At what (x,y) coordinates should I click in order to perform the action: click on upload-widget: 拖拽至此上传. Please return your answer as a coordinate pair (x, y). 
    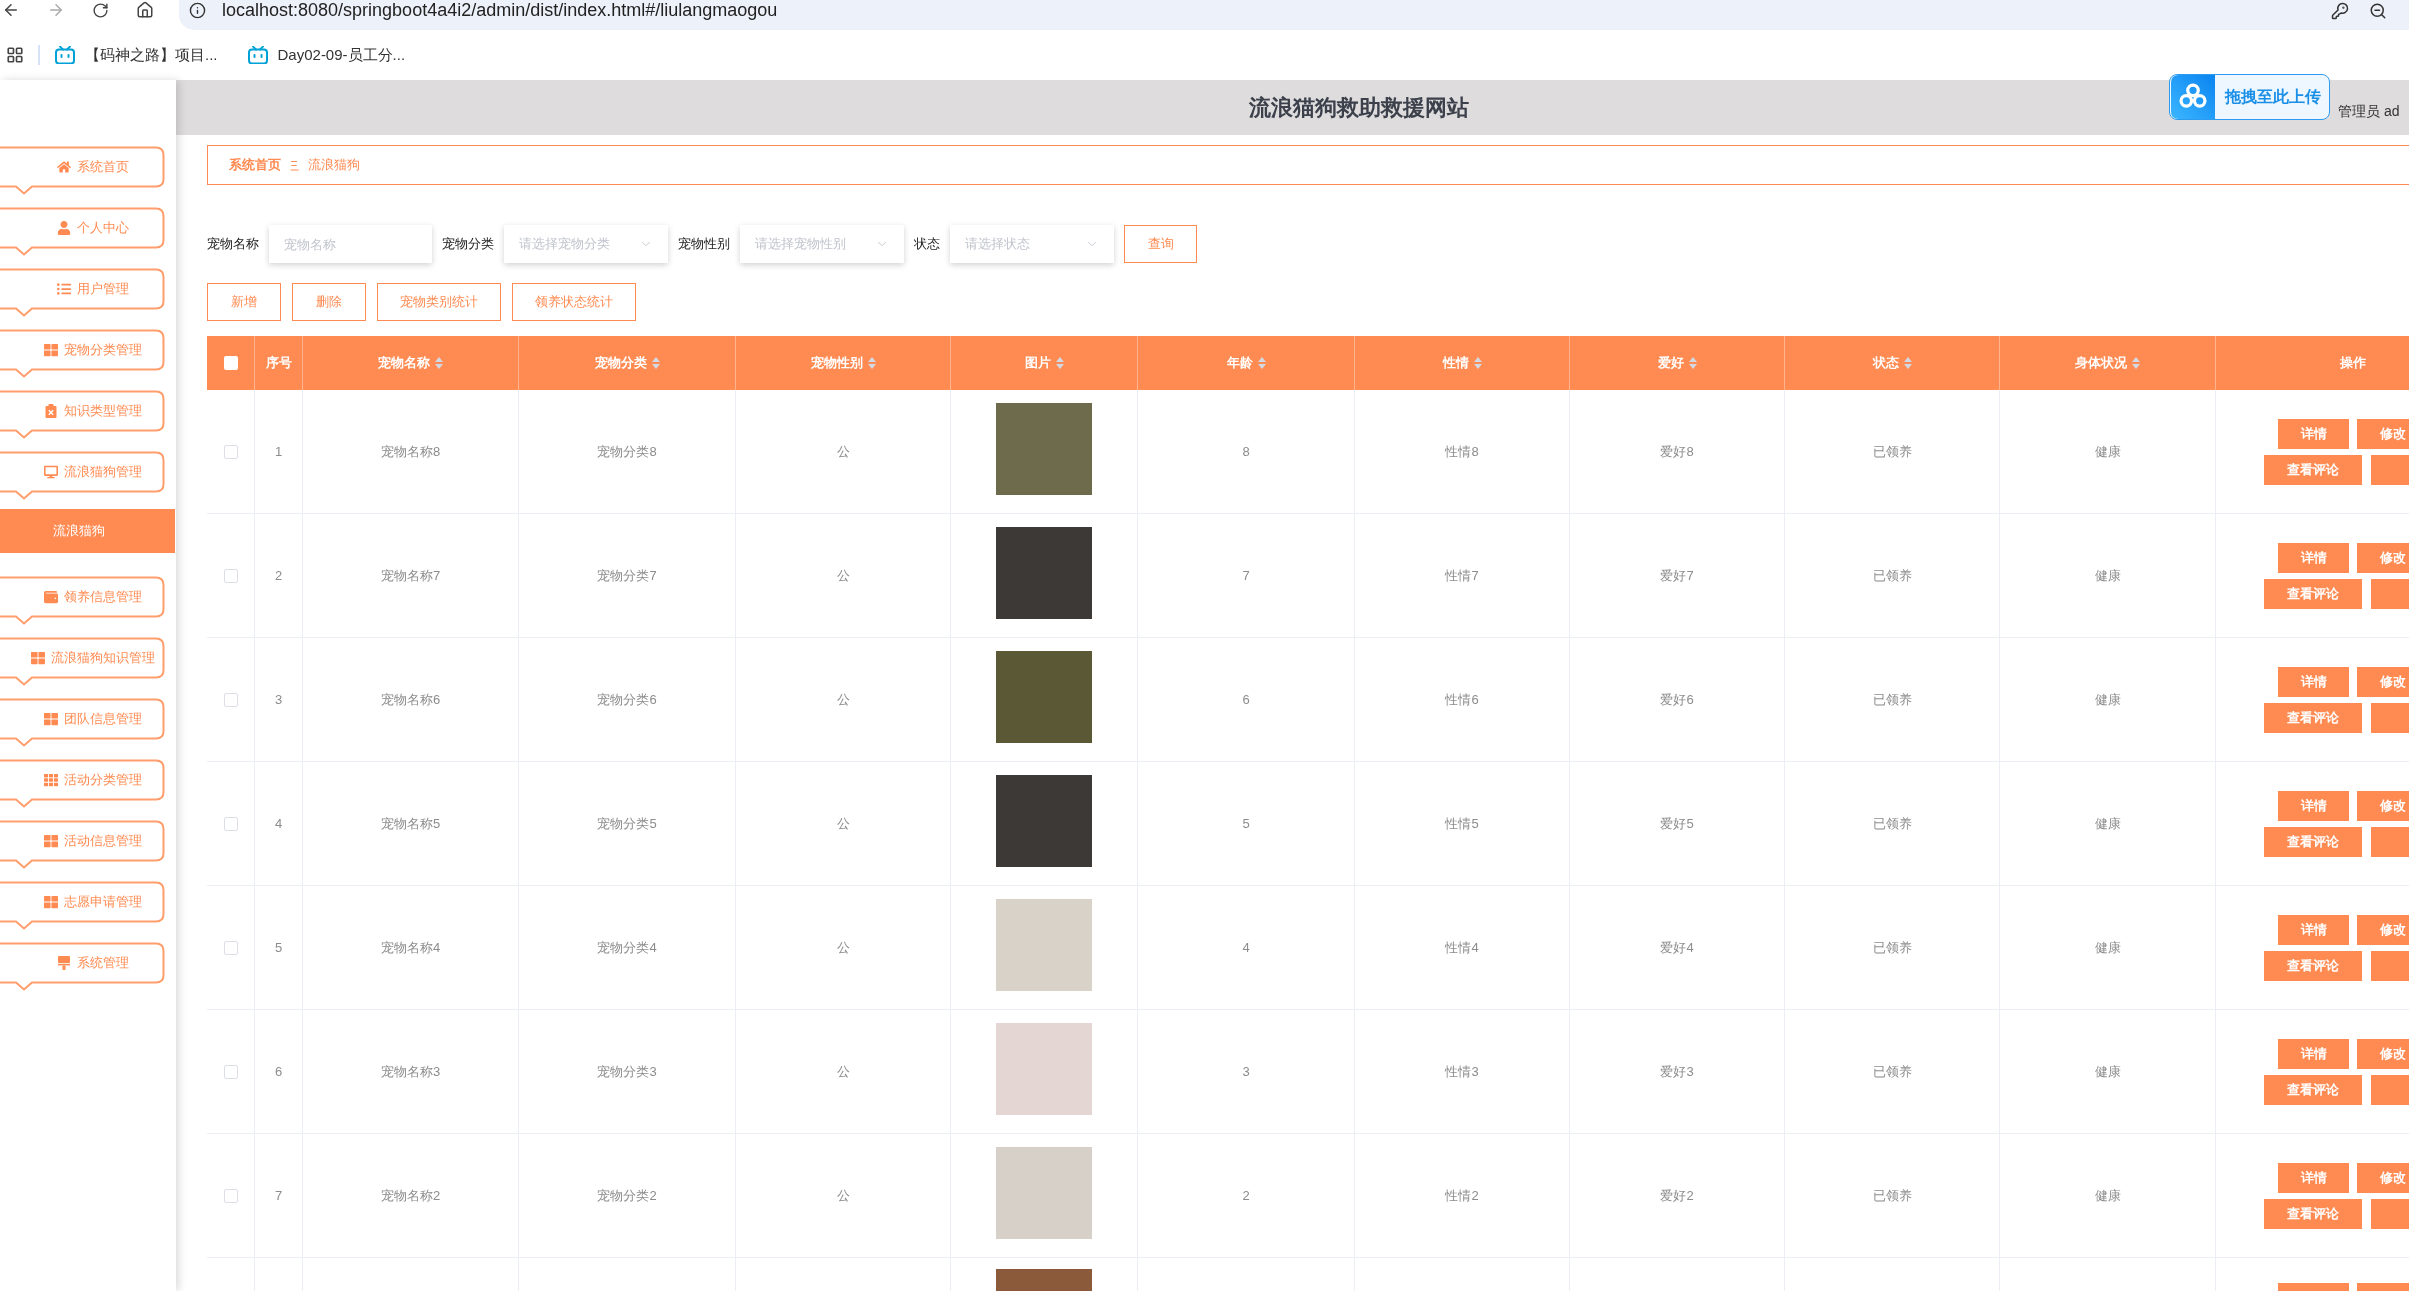
    Looking at the image, I should click on (2249, 97).